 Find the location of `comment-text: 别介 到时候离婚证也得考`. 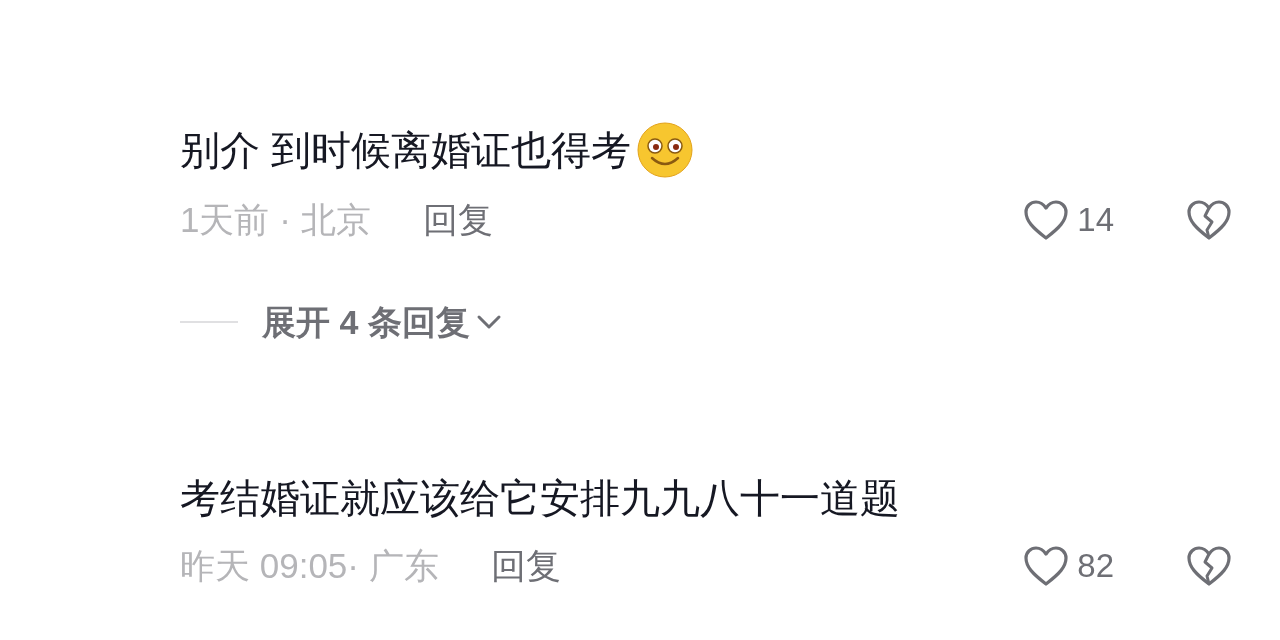

comment-text: 别介 到时候离婚证也得考 is located at coordinates (406, 150).